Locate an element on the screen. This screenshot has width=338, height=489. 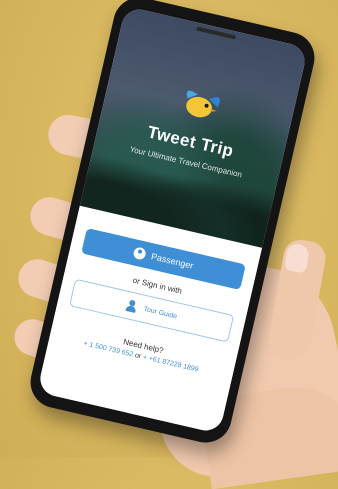
user-icon is located at coordinates (139, 253).